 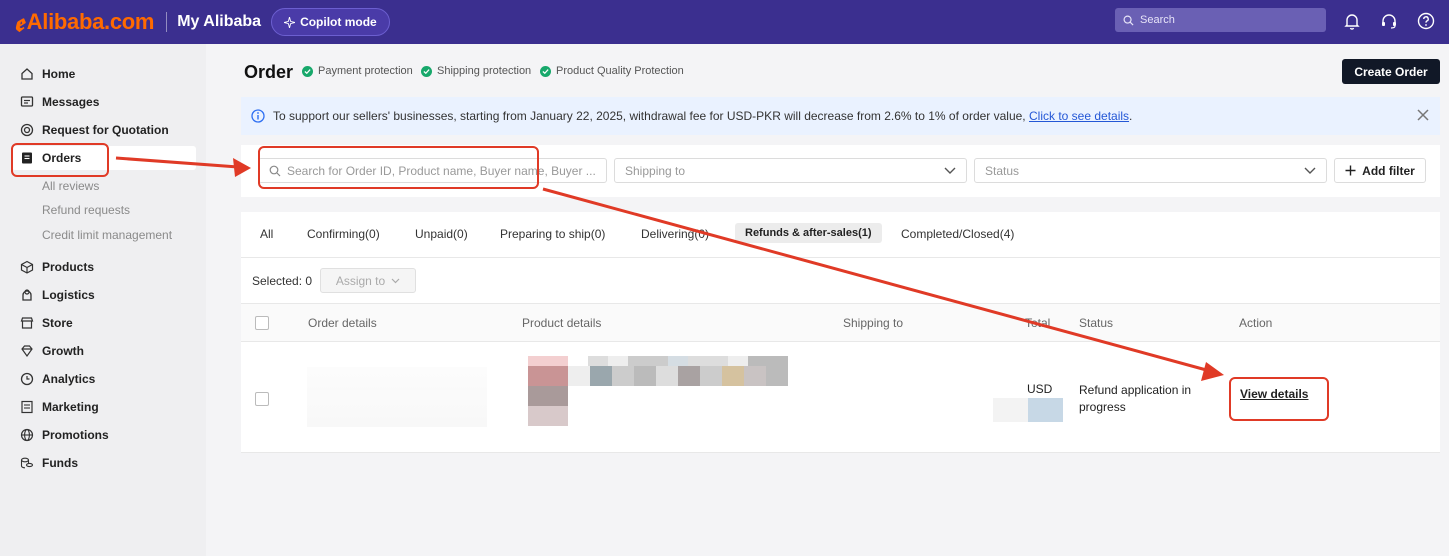 What do you see at coordinates (27, 295) in the screenshot?
I see `logistics-icon` at bounding box center [27, 295].